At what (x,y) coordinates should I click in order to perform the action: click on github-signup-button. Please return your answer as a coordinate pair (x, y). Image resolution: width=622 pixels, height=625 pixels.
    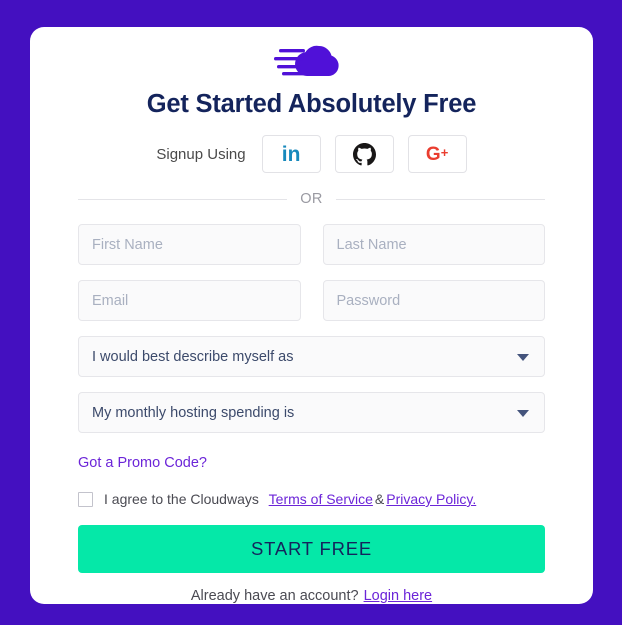
    Looking at the image, I should click on (364, 154).